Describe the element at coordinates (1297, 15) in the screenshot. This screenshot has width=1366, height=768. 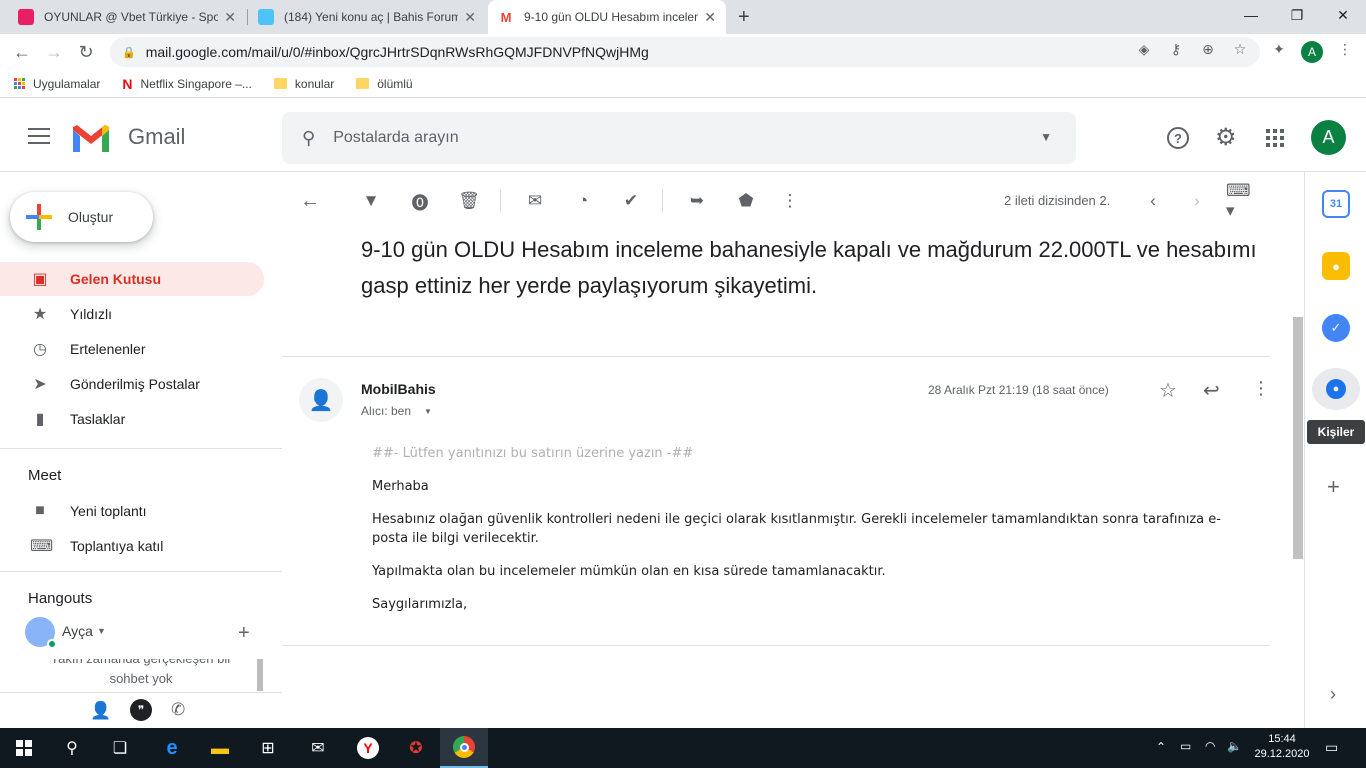
I see `restore-icon: ❐` at that location.